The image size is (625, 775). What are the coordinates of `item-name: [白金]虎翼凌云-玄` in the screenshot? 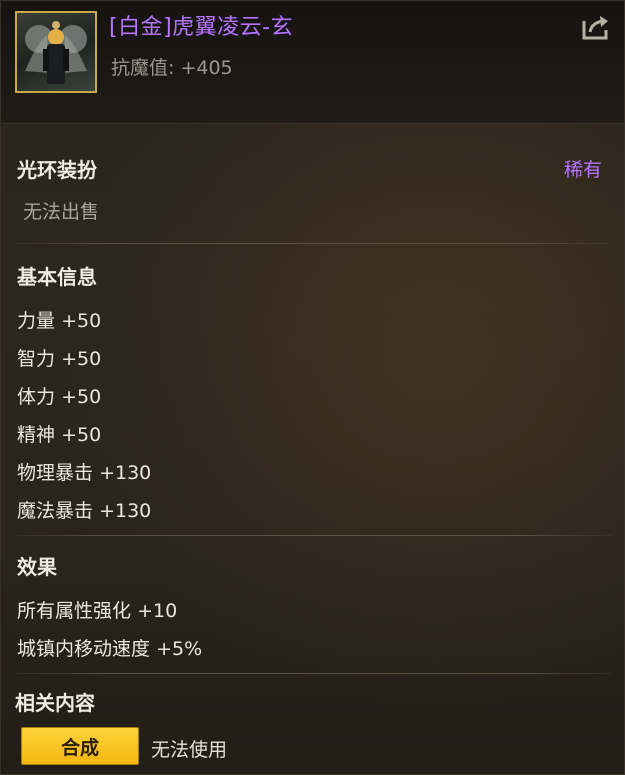 It's located at (201, 27).